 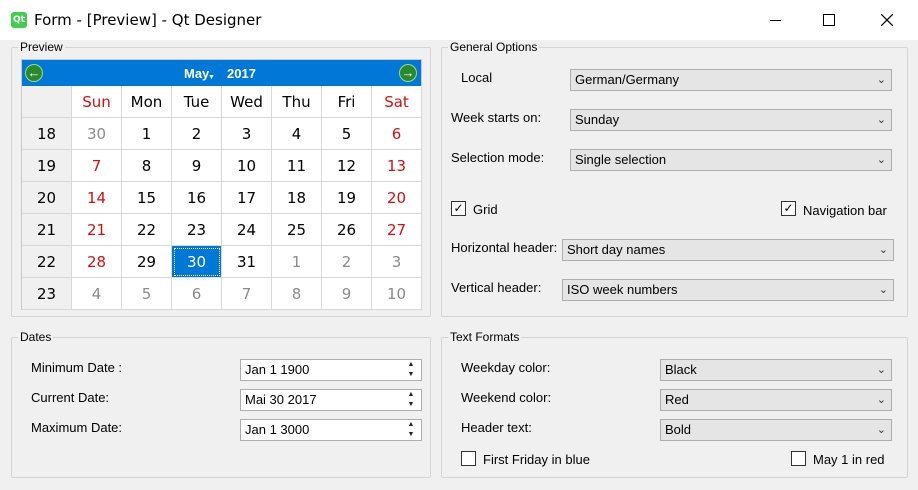 I want to click on calendar-week-number: 22, so click(x=47, y=262).